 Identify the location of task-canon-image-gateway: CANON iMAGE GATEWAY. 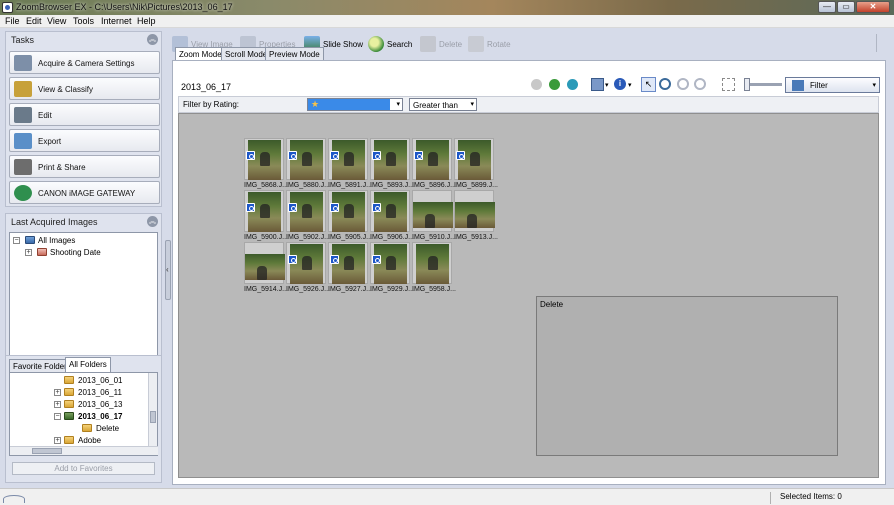
(84, 192).